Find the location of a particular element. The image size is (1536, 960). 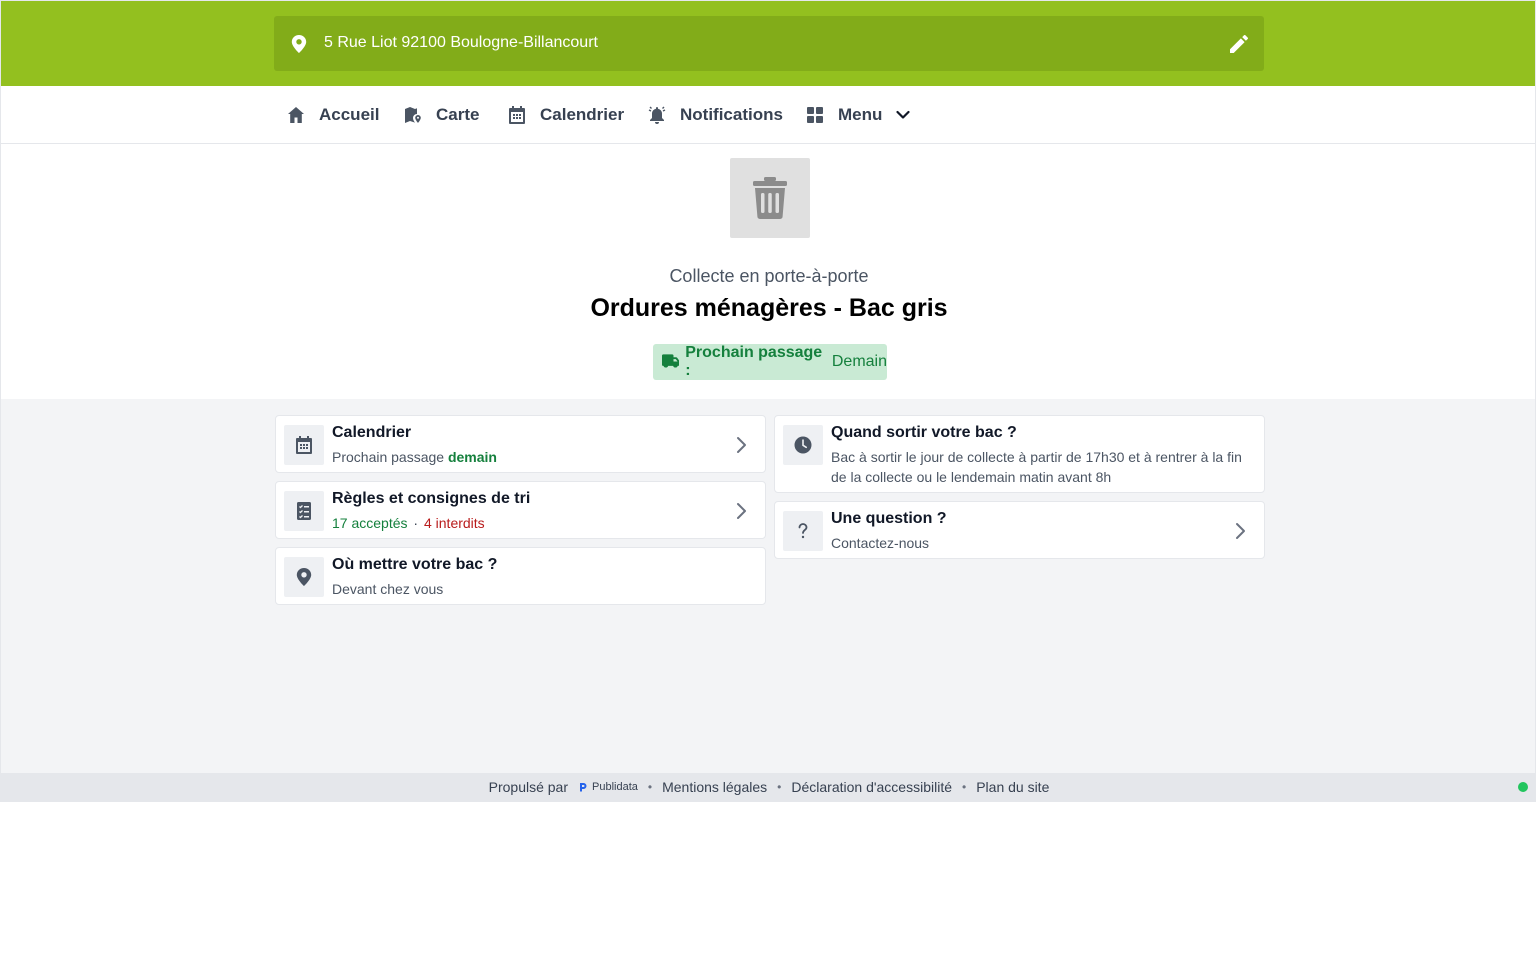

pencil-icon is located at coordinates (1239, 44).